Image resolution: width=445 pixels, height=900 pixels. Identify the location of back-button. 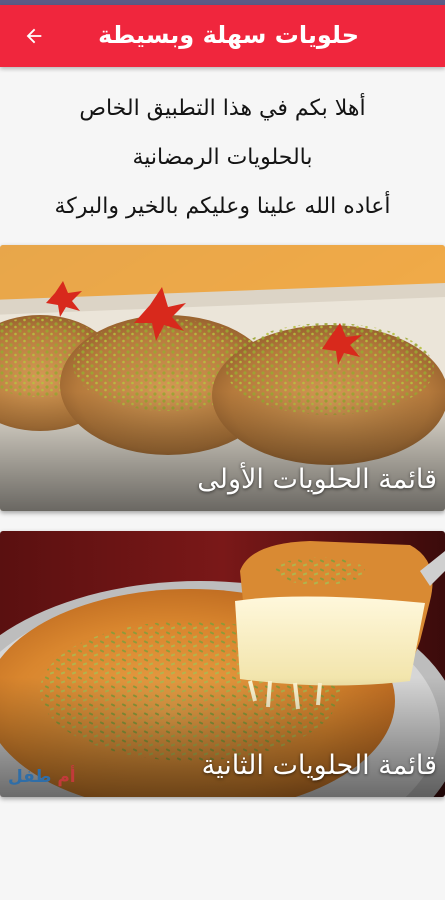
(34, 36).